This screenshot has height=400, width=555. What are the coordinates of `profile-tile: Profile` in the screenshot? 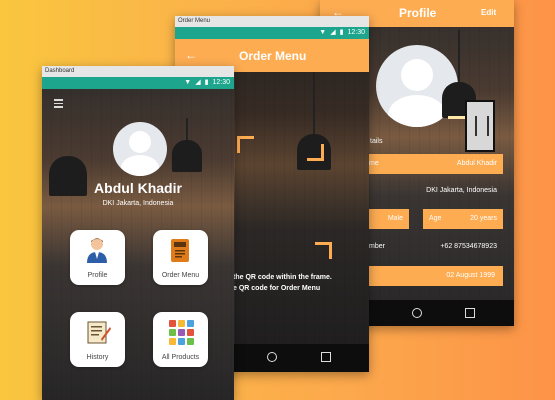 It's located at (97, 257).